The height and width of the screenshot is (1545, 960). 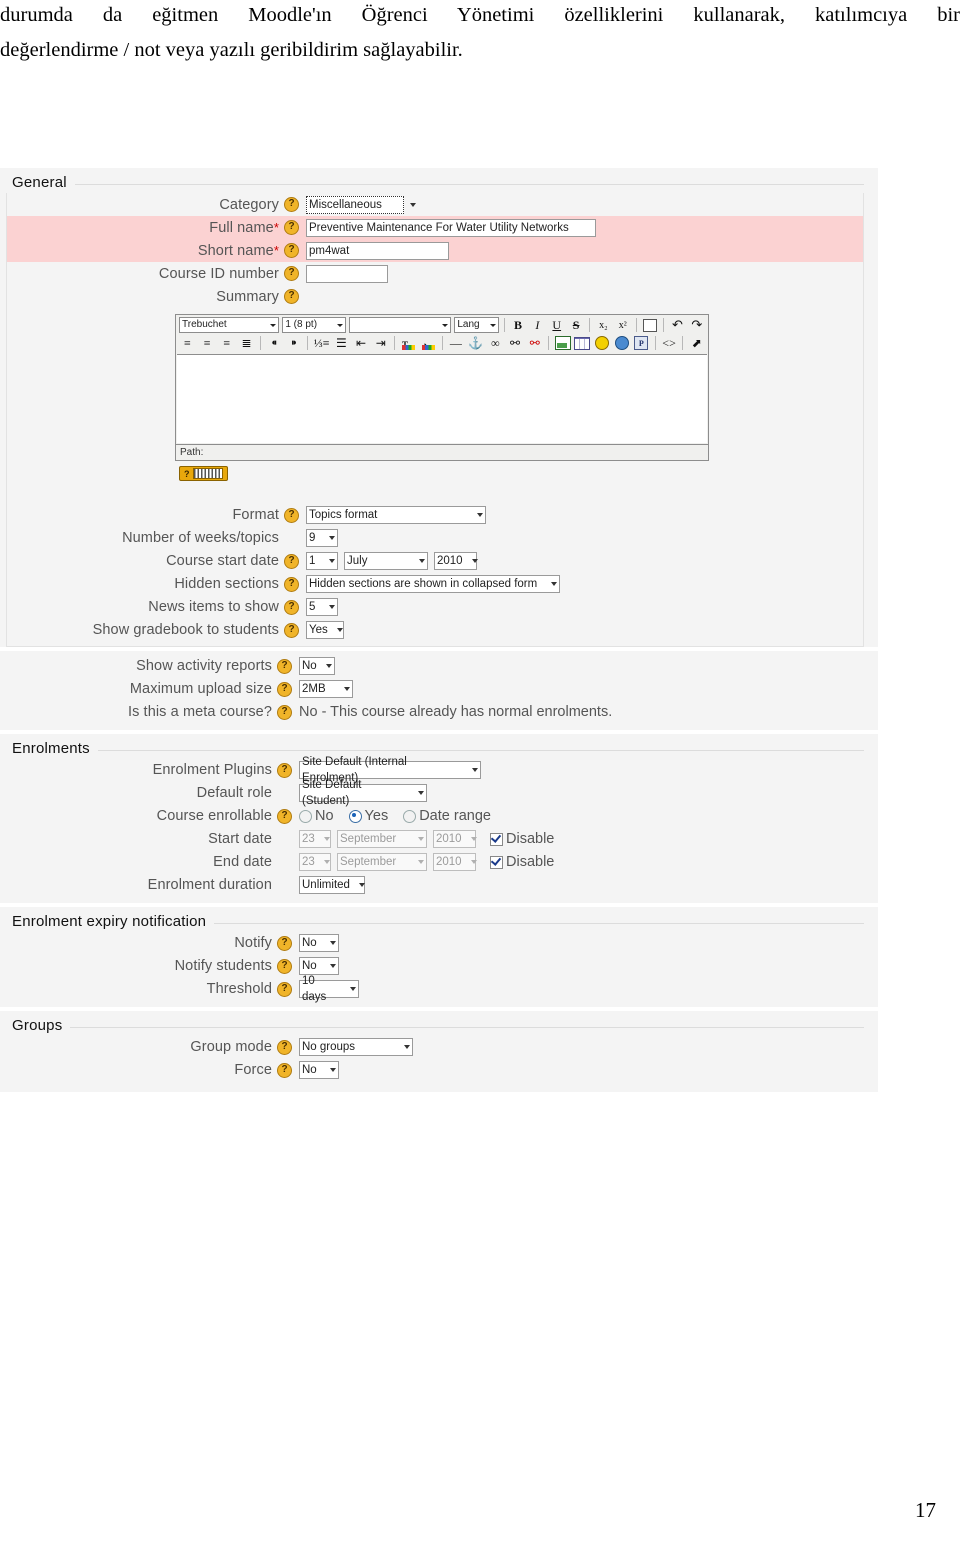 What do you see at coordinates (386, 561) in the screenshot?
I see `start-date-month-select: July` at bounding box center [386, 561].